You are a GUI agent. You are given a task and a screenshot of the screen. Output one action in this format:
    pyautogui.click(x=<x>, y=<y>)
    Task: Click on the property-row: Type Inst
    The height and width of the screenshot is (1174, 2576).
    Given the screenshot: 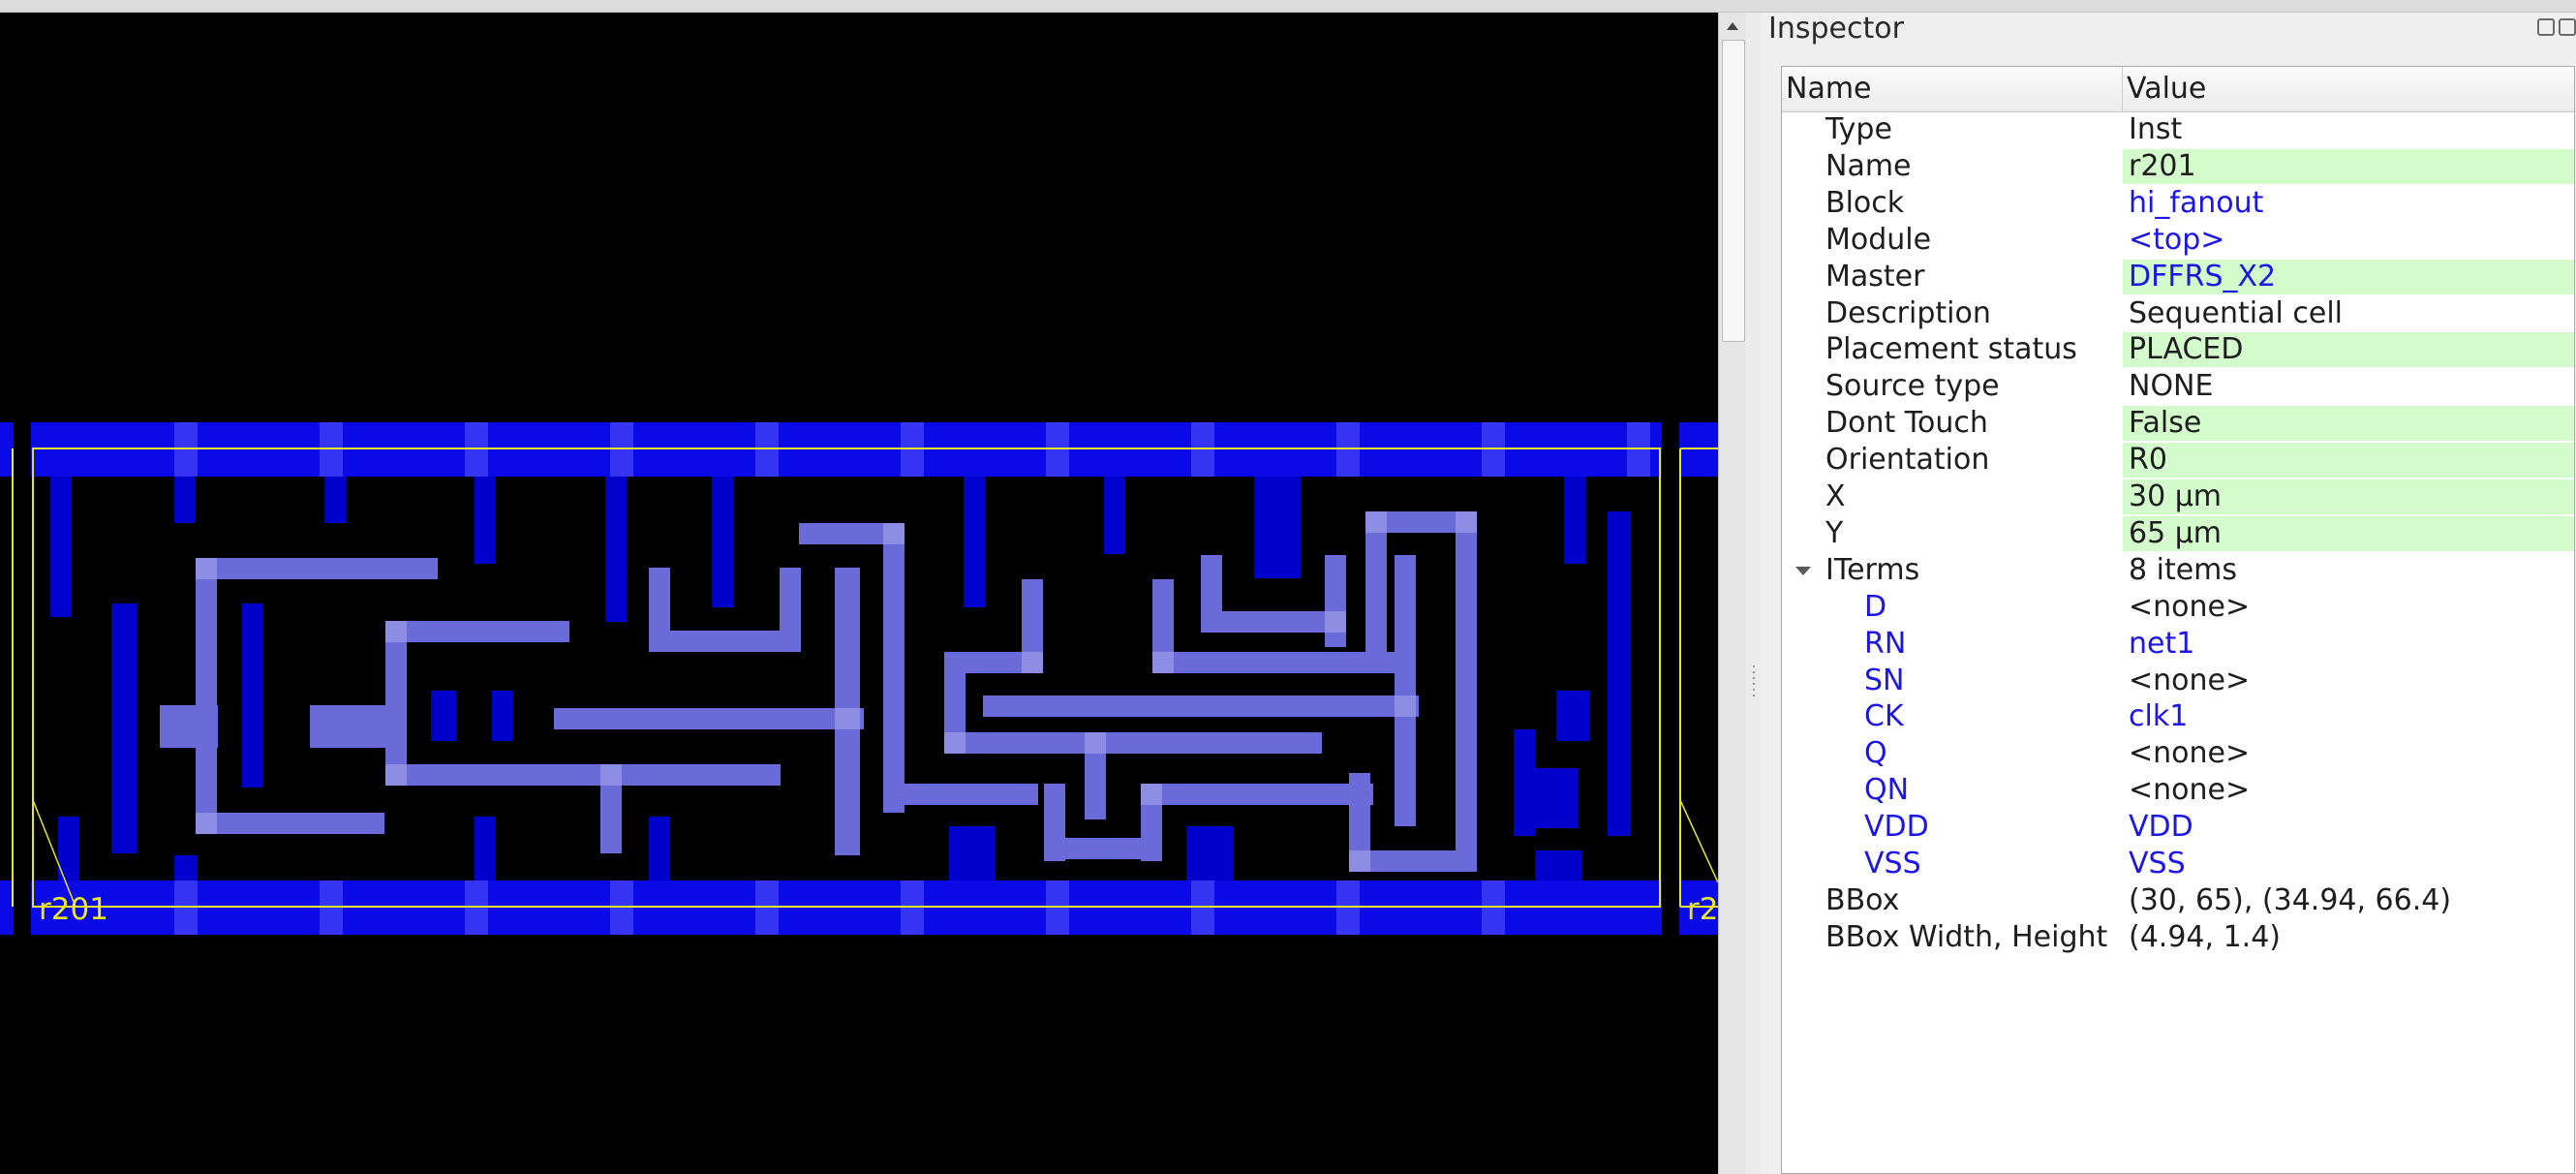 What is the action you would take?
    pyautogui.click(x=2178, y=129)
    